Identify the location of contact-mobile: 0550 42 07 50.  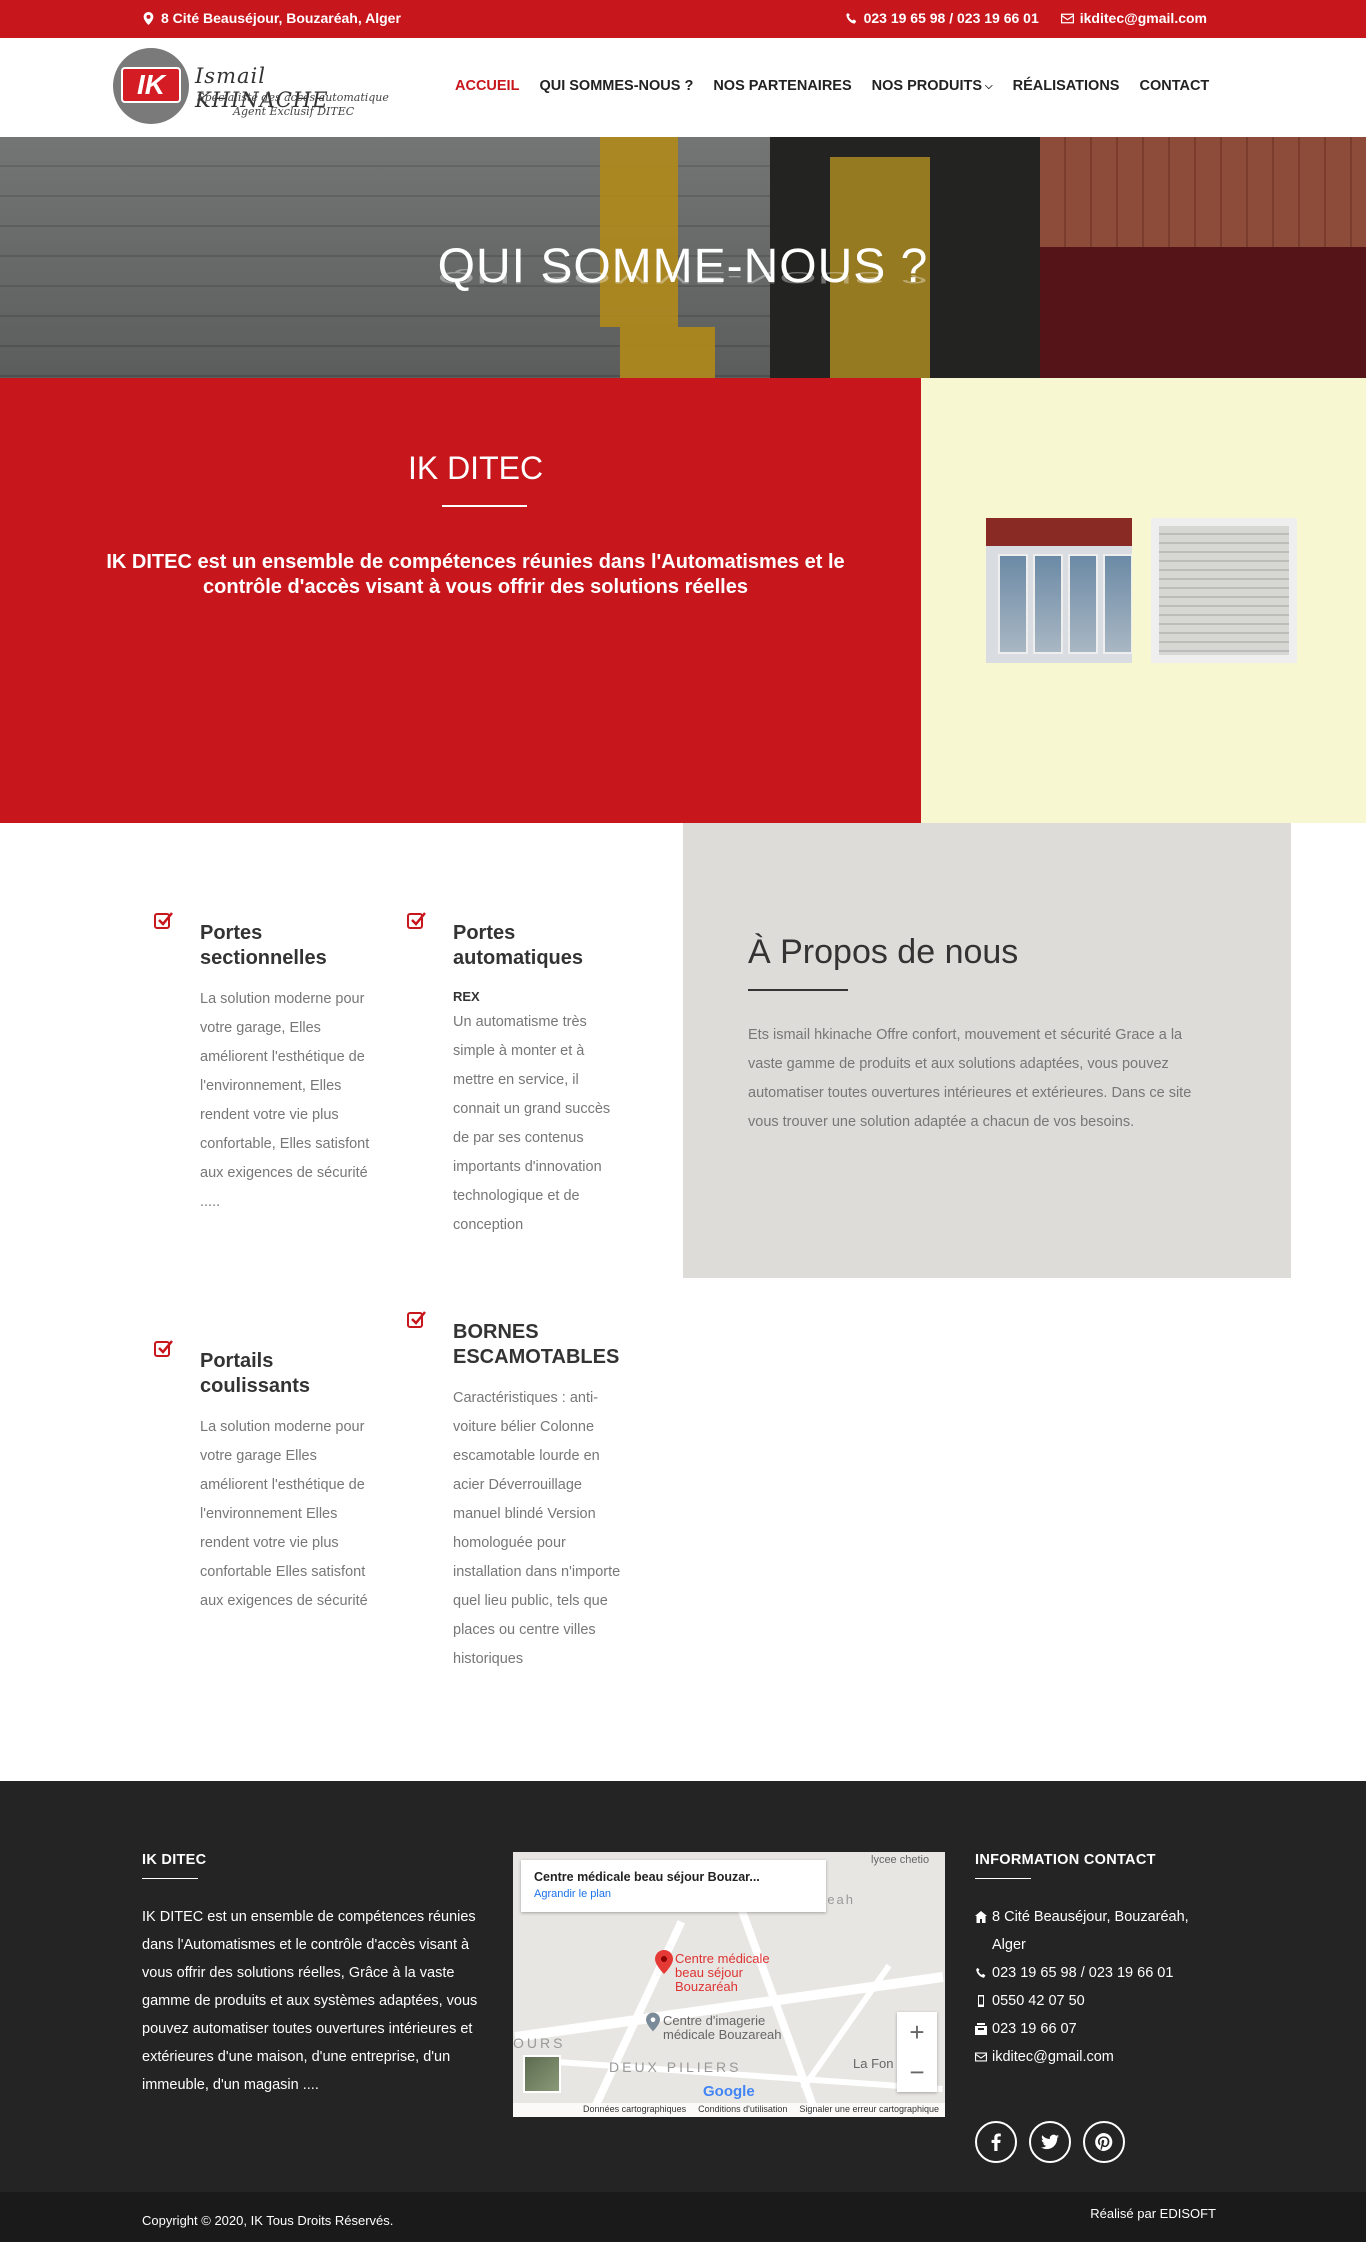
(1100, 2001).